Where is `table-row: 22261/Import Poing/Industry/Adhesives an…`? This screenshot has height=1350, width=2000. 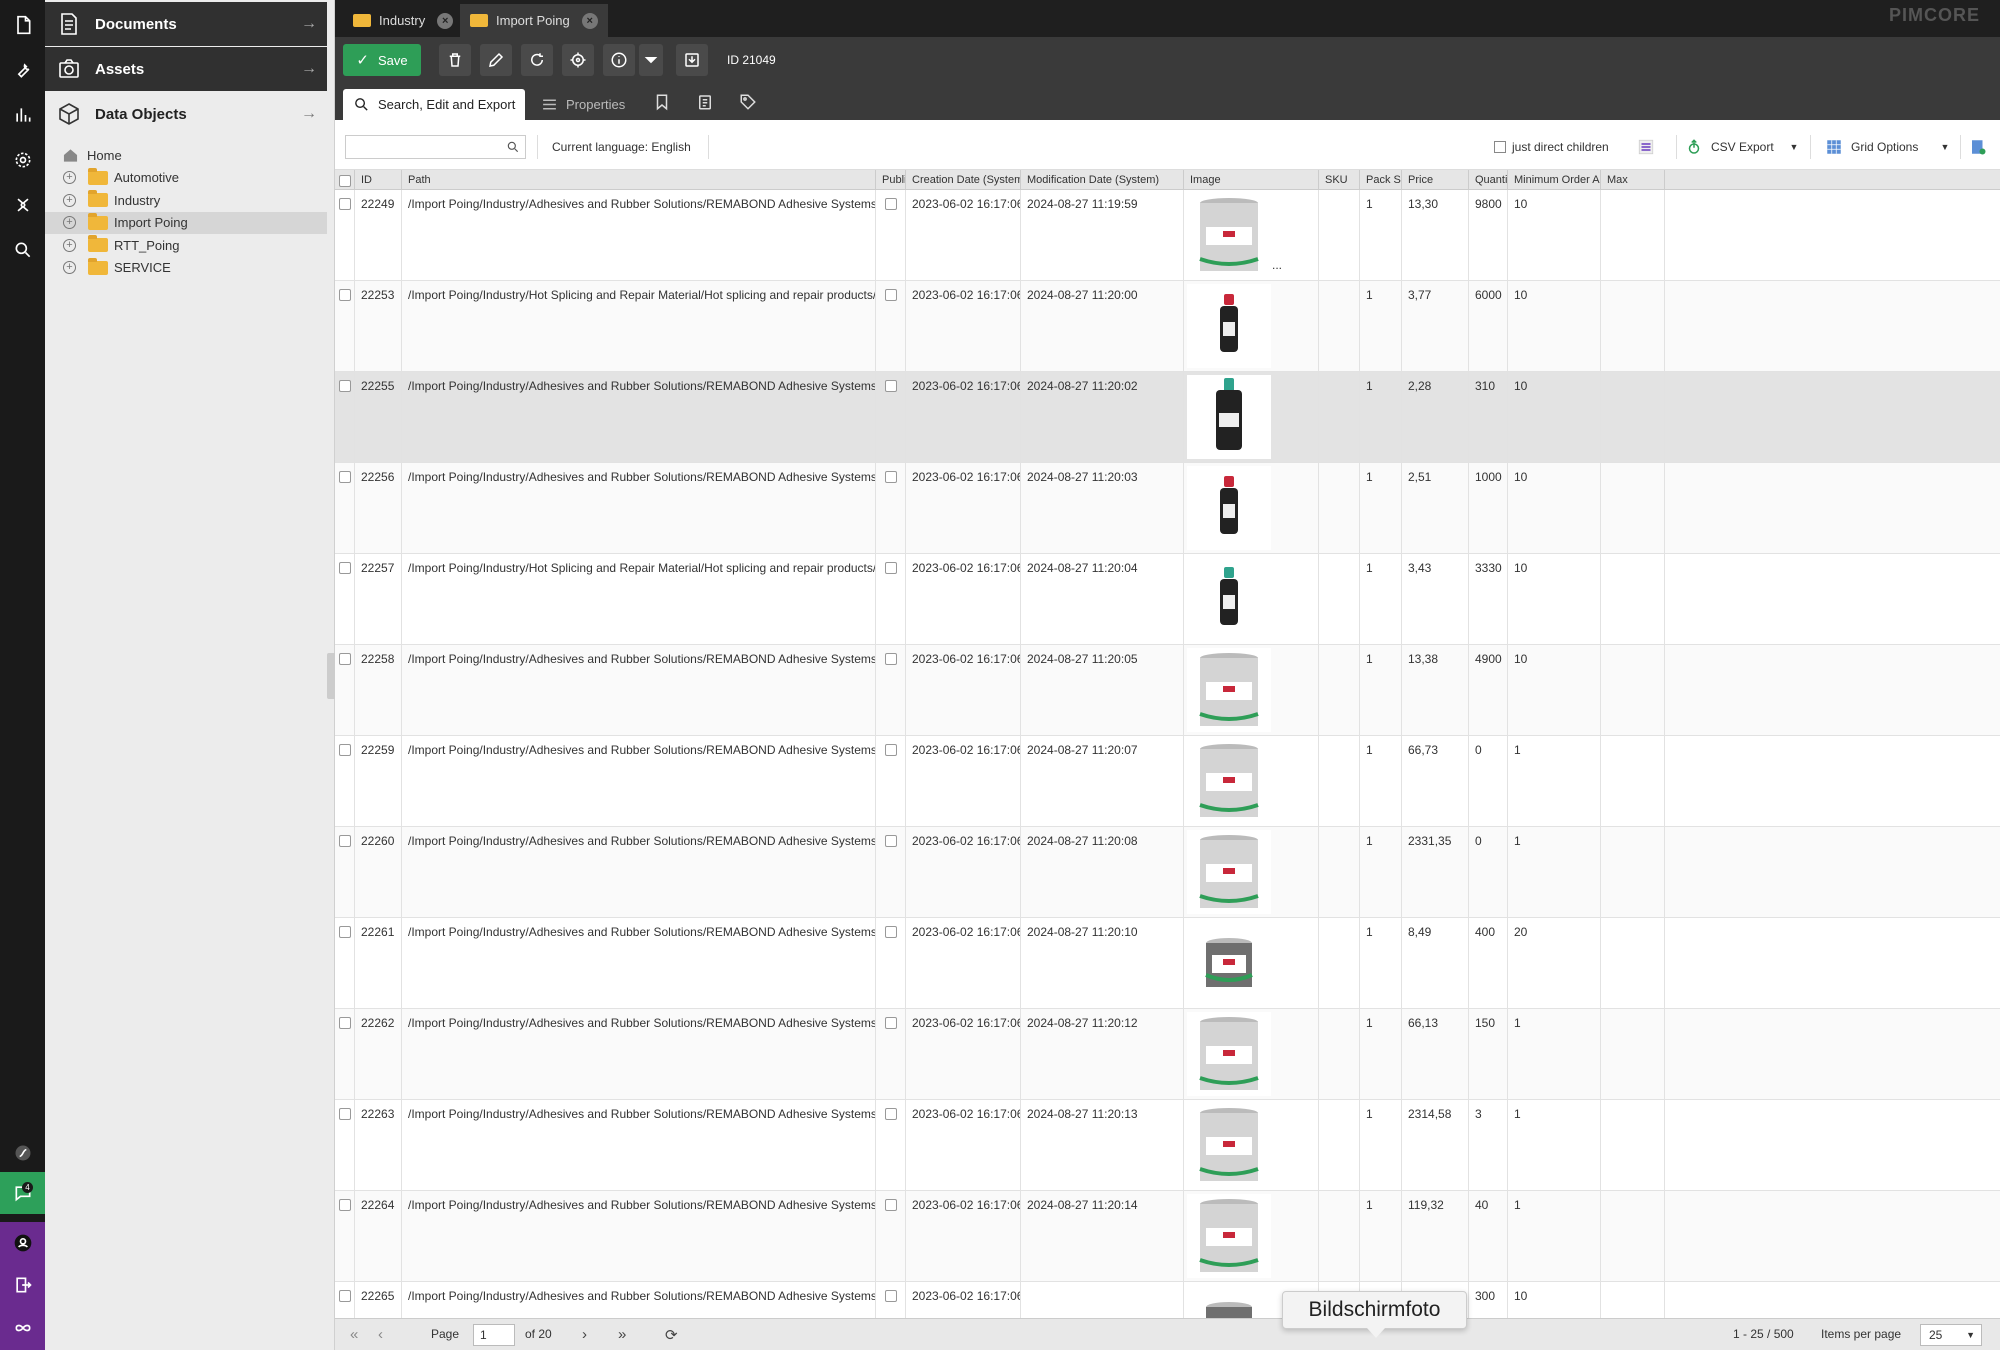 table-row: 22261/Import Poing/Industry/Adhesives an… is located at coordinates (1167, 963).